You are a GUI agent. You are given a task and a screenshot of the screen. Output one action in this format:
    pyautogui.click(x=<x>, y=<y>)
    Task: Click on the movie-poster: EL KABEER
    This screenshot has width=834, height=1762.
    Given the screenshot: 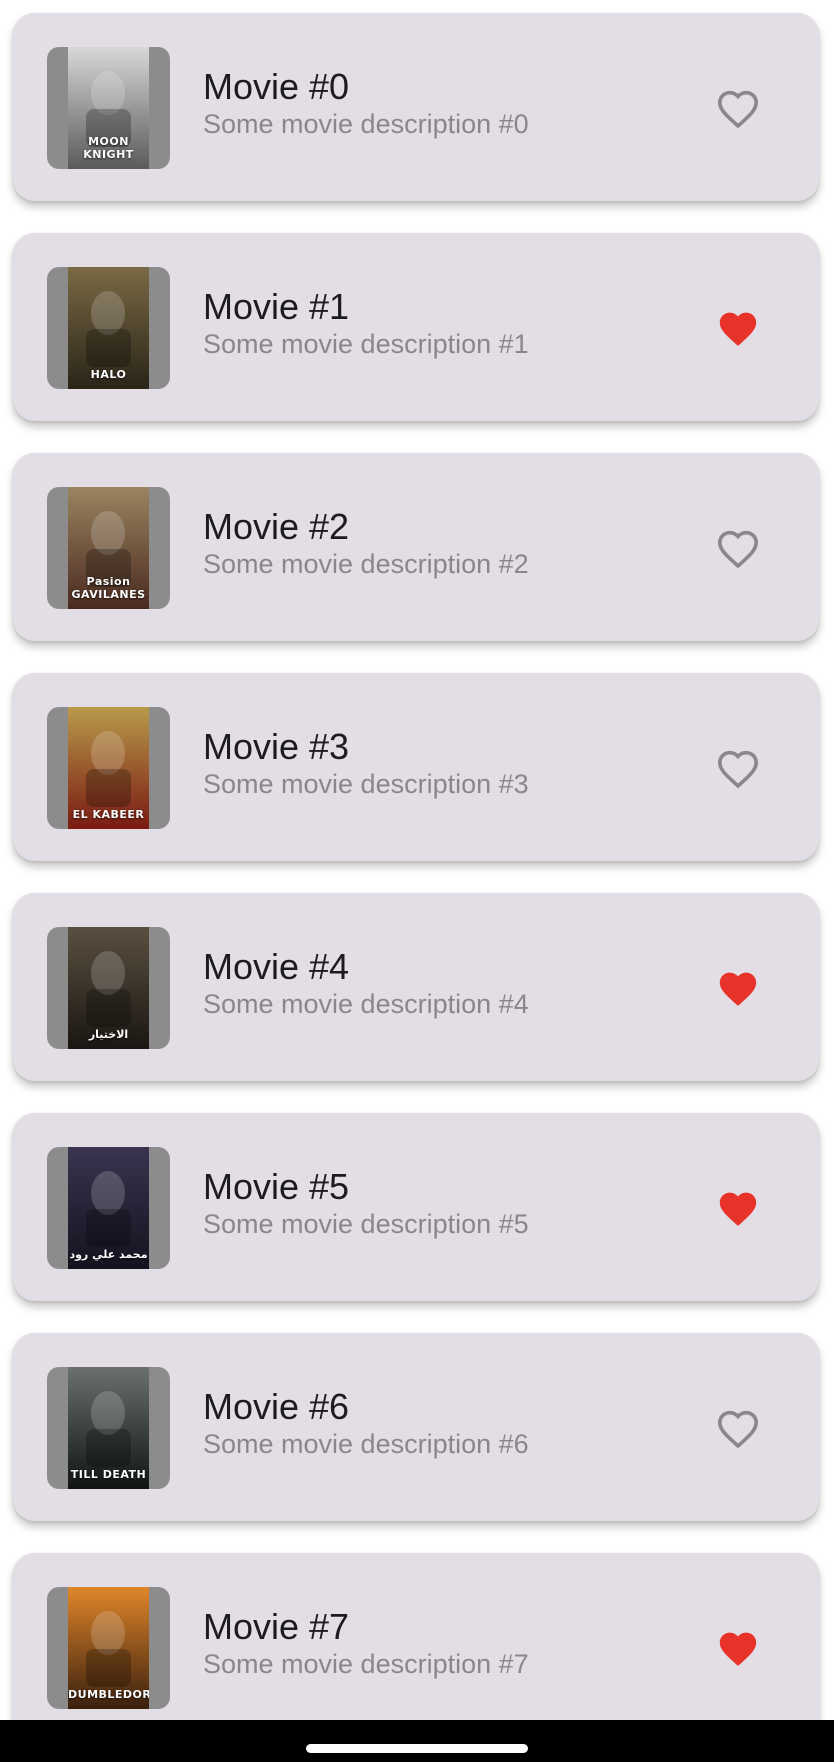 What is the action you would take?
    pyautogui.click(x=108, y=768)
    